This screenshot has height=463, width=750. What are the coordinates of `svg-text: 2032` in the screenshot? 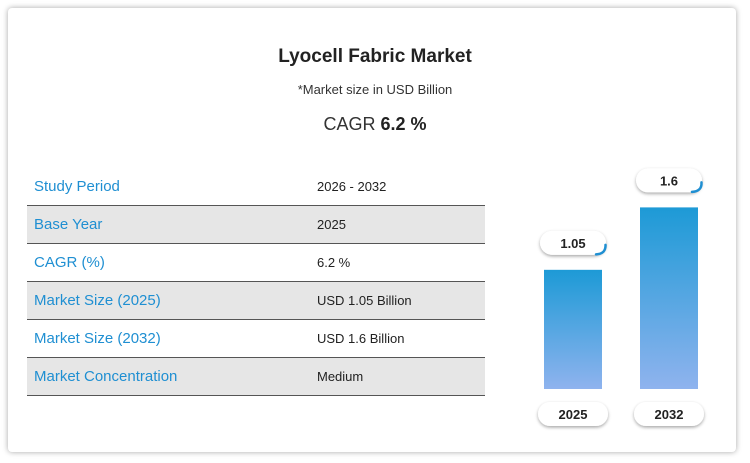 It's located at (669, 414).